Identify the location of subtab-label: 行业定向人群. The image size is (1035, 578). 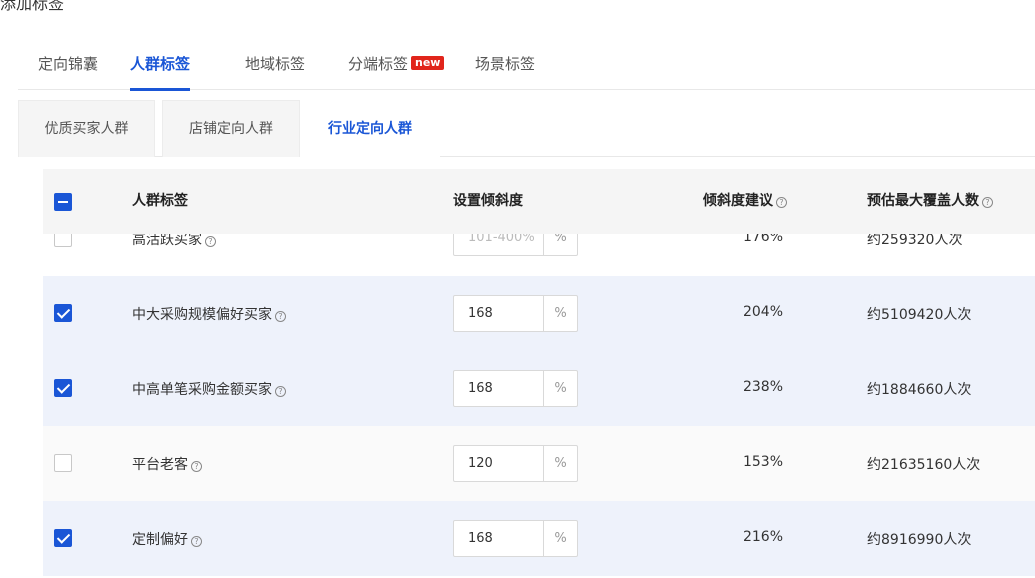
(370, 129).